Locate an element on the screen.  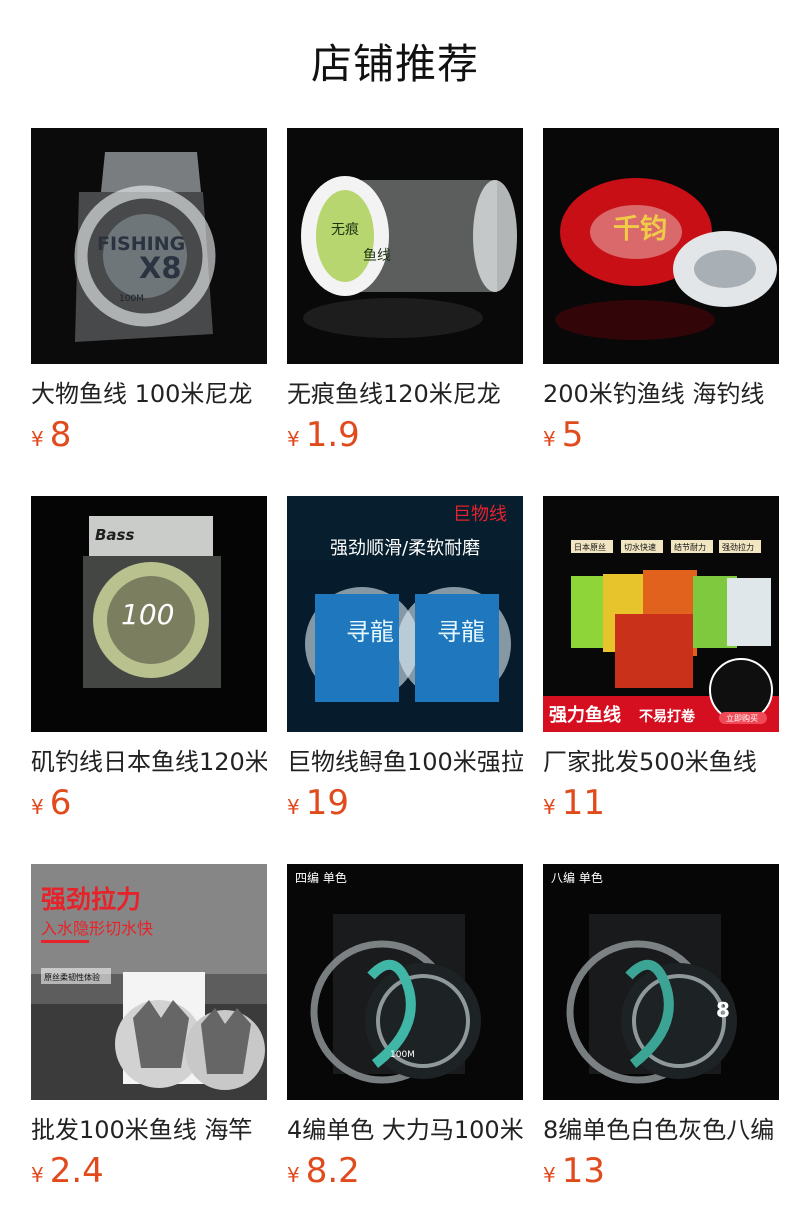
product-card-5: 巨物线 强劲顺滑/柔软耐磨 寻龍 寻龍 巨物线鲟鱼100米强拉力 ¥19 is located at coordinates (405, 661).